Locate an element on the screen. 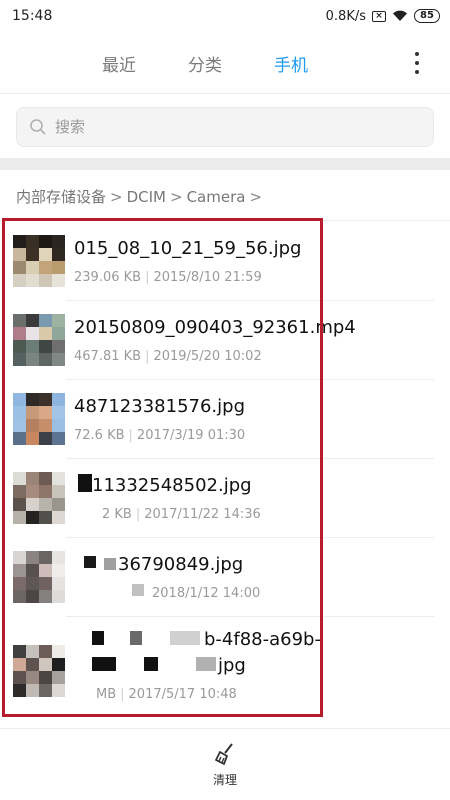 This screenshot has height=800, width=450. network-speed: 0.8K/s is located at coordinates (345, 16).